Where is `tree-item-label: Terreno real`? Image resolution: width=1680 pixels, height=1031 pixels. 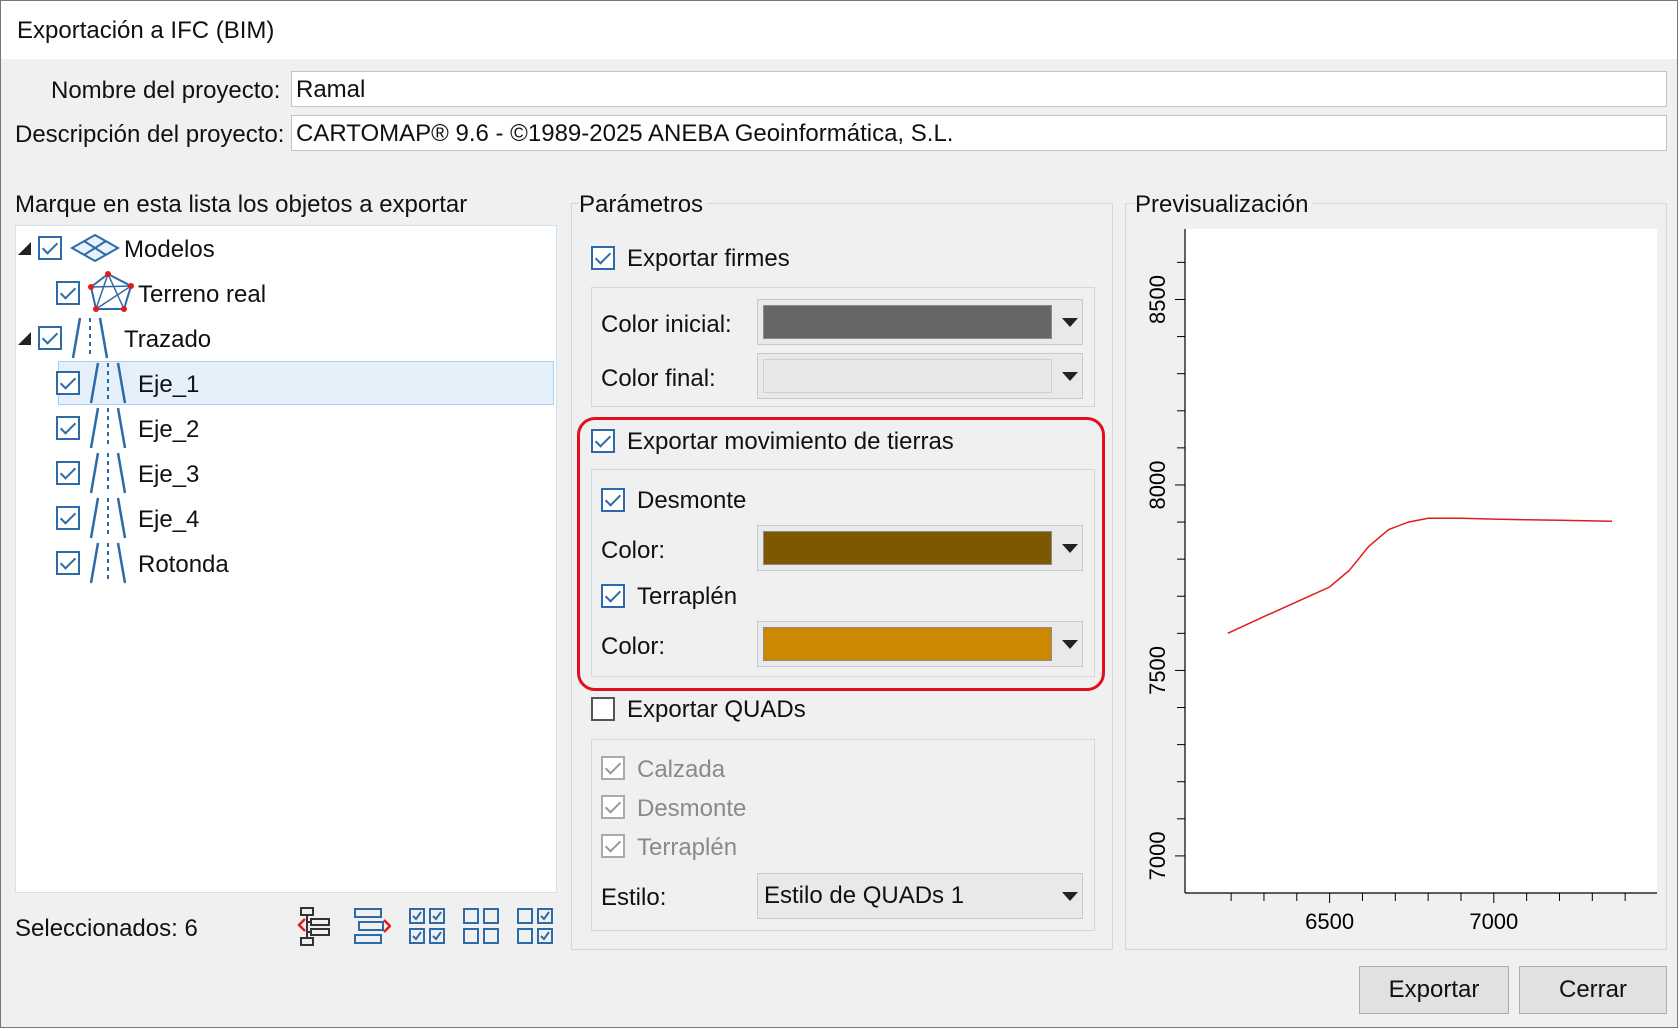
tree-item-label: Terreno real is located at coordinates (202, 294).